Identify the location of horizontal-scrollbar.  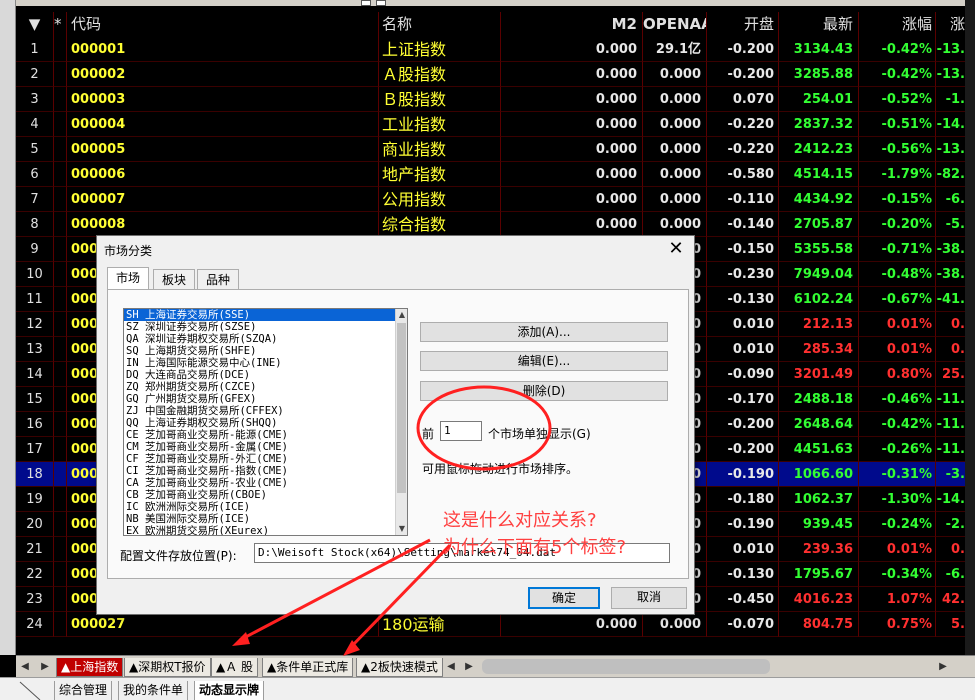
(626, 666).